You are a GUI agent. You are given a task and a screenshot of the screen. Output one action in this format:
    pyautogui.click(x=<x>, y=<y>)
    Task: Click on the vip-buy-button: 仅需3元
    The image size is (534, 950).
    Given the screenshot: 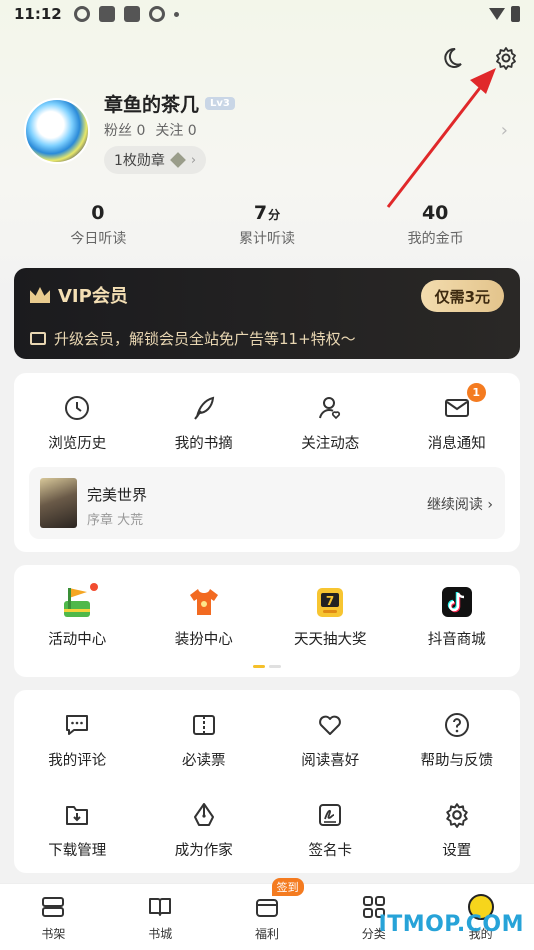 What is the action you would take?
    pyautogui.click(x=462, y=296)
    